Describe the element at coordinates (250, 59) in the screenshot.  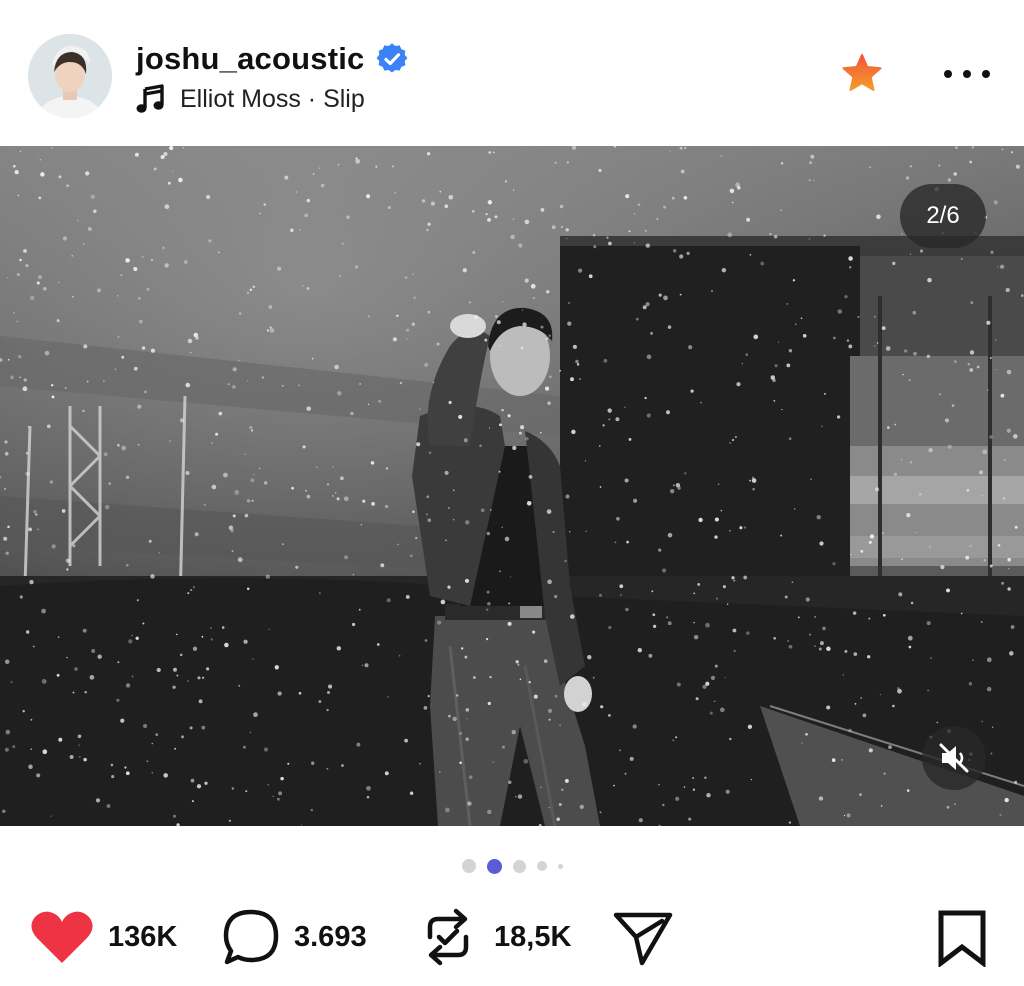
I see `username: joshu_acoustic` at that location.